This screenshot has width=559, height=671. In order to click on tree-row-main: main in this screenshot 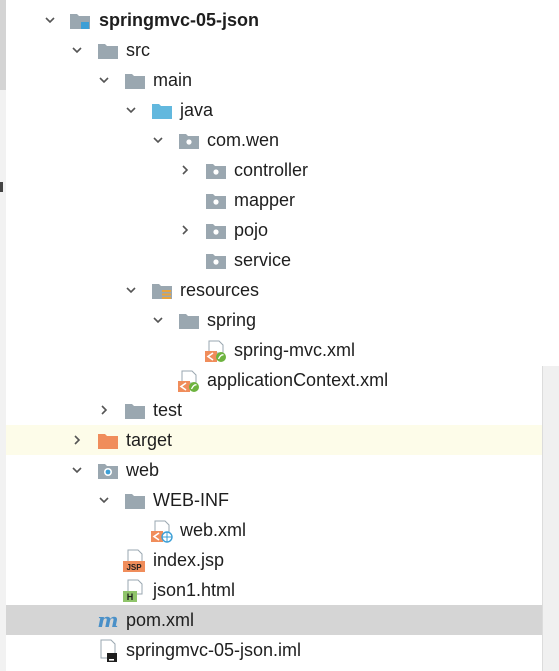, I will do `click(282, 80)`.